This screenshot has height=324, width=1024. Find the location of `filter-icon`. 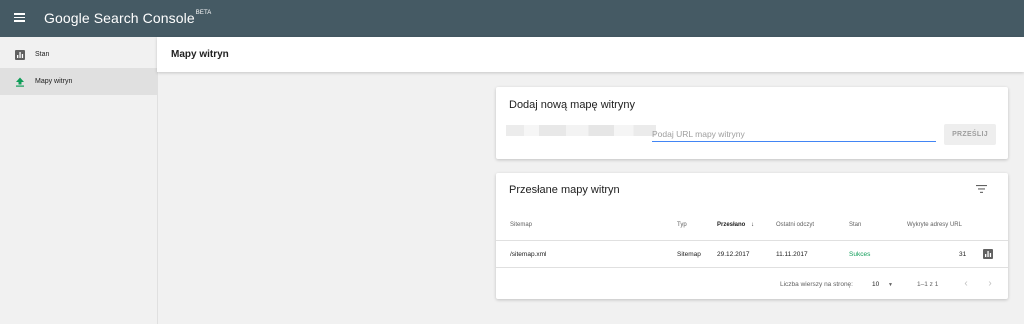

filter-icon is located at coordinates (981, 189).